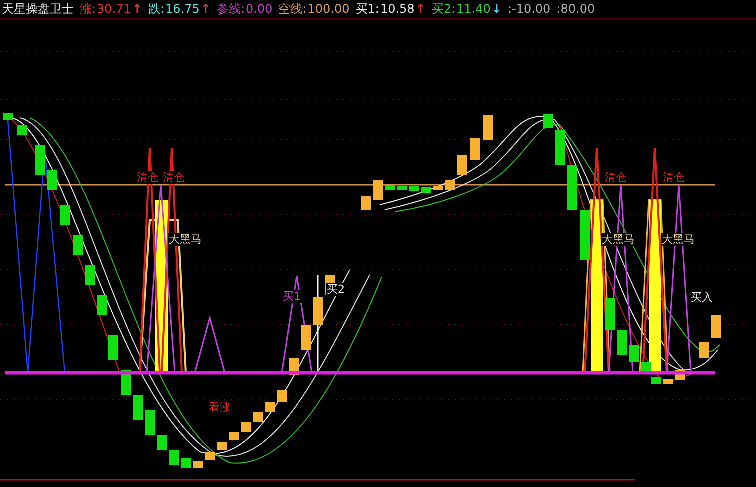 This screenshot has height=487, width=756. What do you see at coordinates (114, 9) in the screenshot?
I see `indicator-value: 30.71` at bounding box center [114, 9].